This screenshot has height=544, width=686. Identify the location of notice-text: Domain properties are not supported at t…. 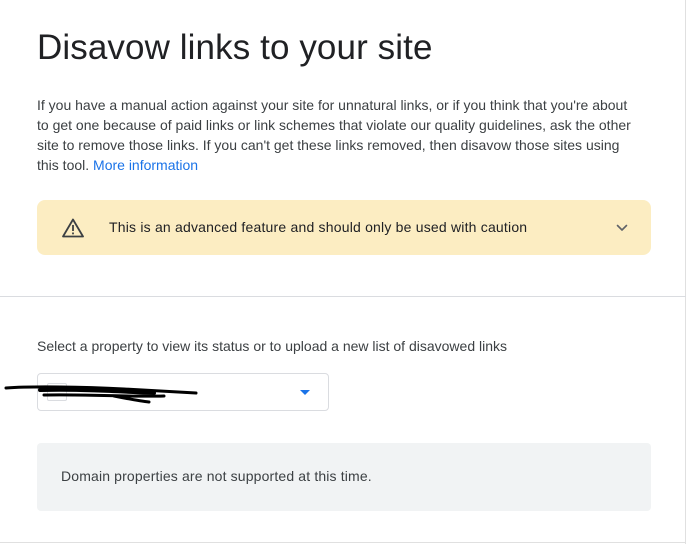
(216, 476).